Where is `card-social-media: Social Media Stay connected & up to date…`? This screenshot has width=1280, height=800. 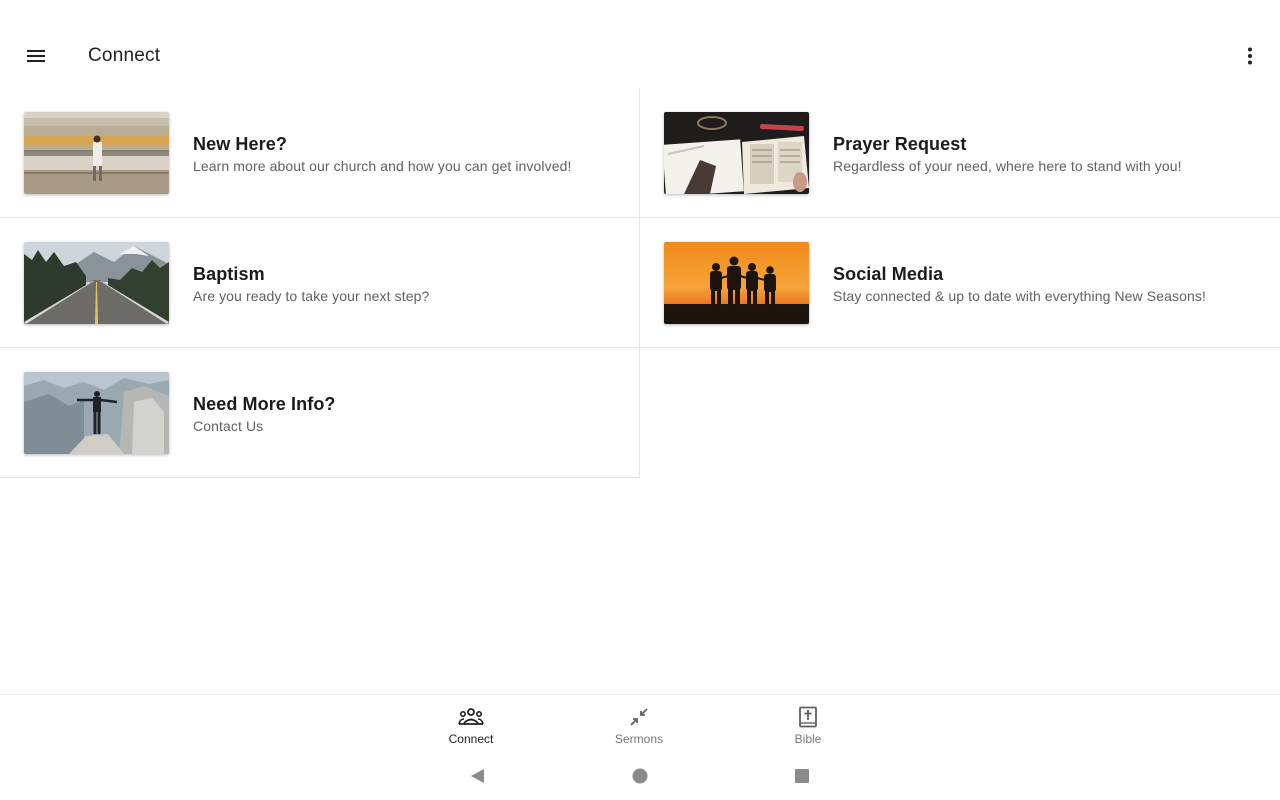 card-social-media: Social Media Stay connected & up to date… is located at coordinates (960, 283).